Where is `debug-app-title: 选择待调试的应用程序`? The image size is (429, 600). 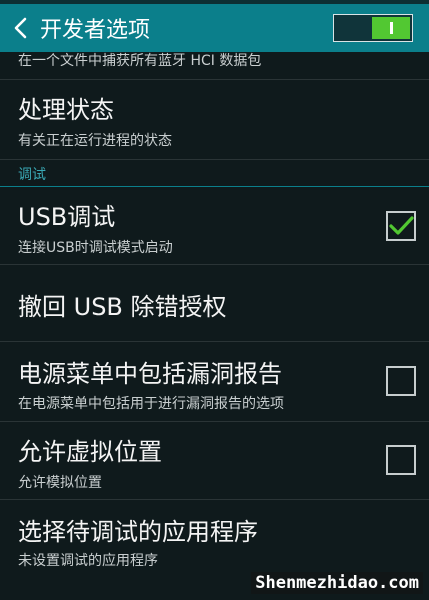
debug-app-title: 选择待调试的应用程序 is located at coordinates (138, 532).